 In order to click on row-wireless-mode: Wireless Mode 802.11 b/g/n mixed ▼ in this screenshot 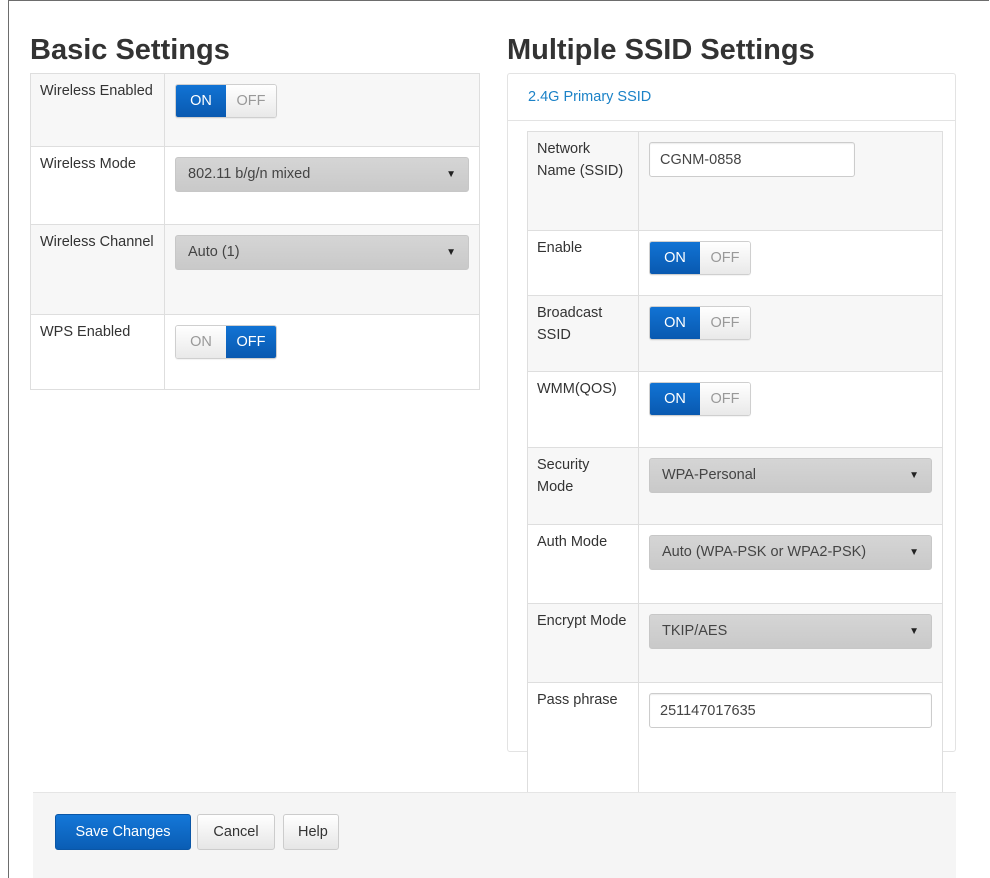, I will do `click(255, 185)`.